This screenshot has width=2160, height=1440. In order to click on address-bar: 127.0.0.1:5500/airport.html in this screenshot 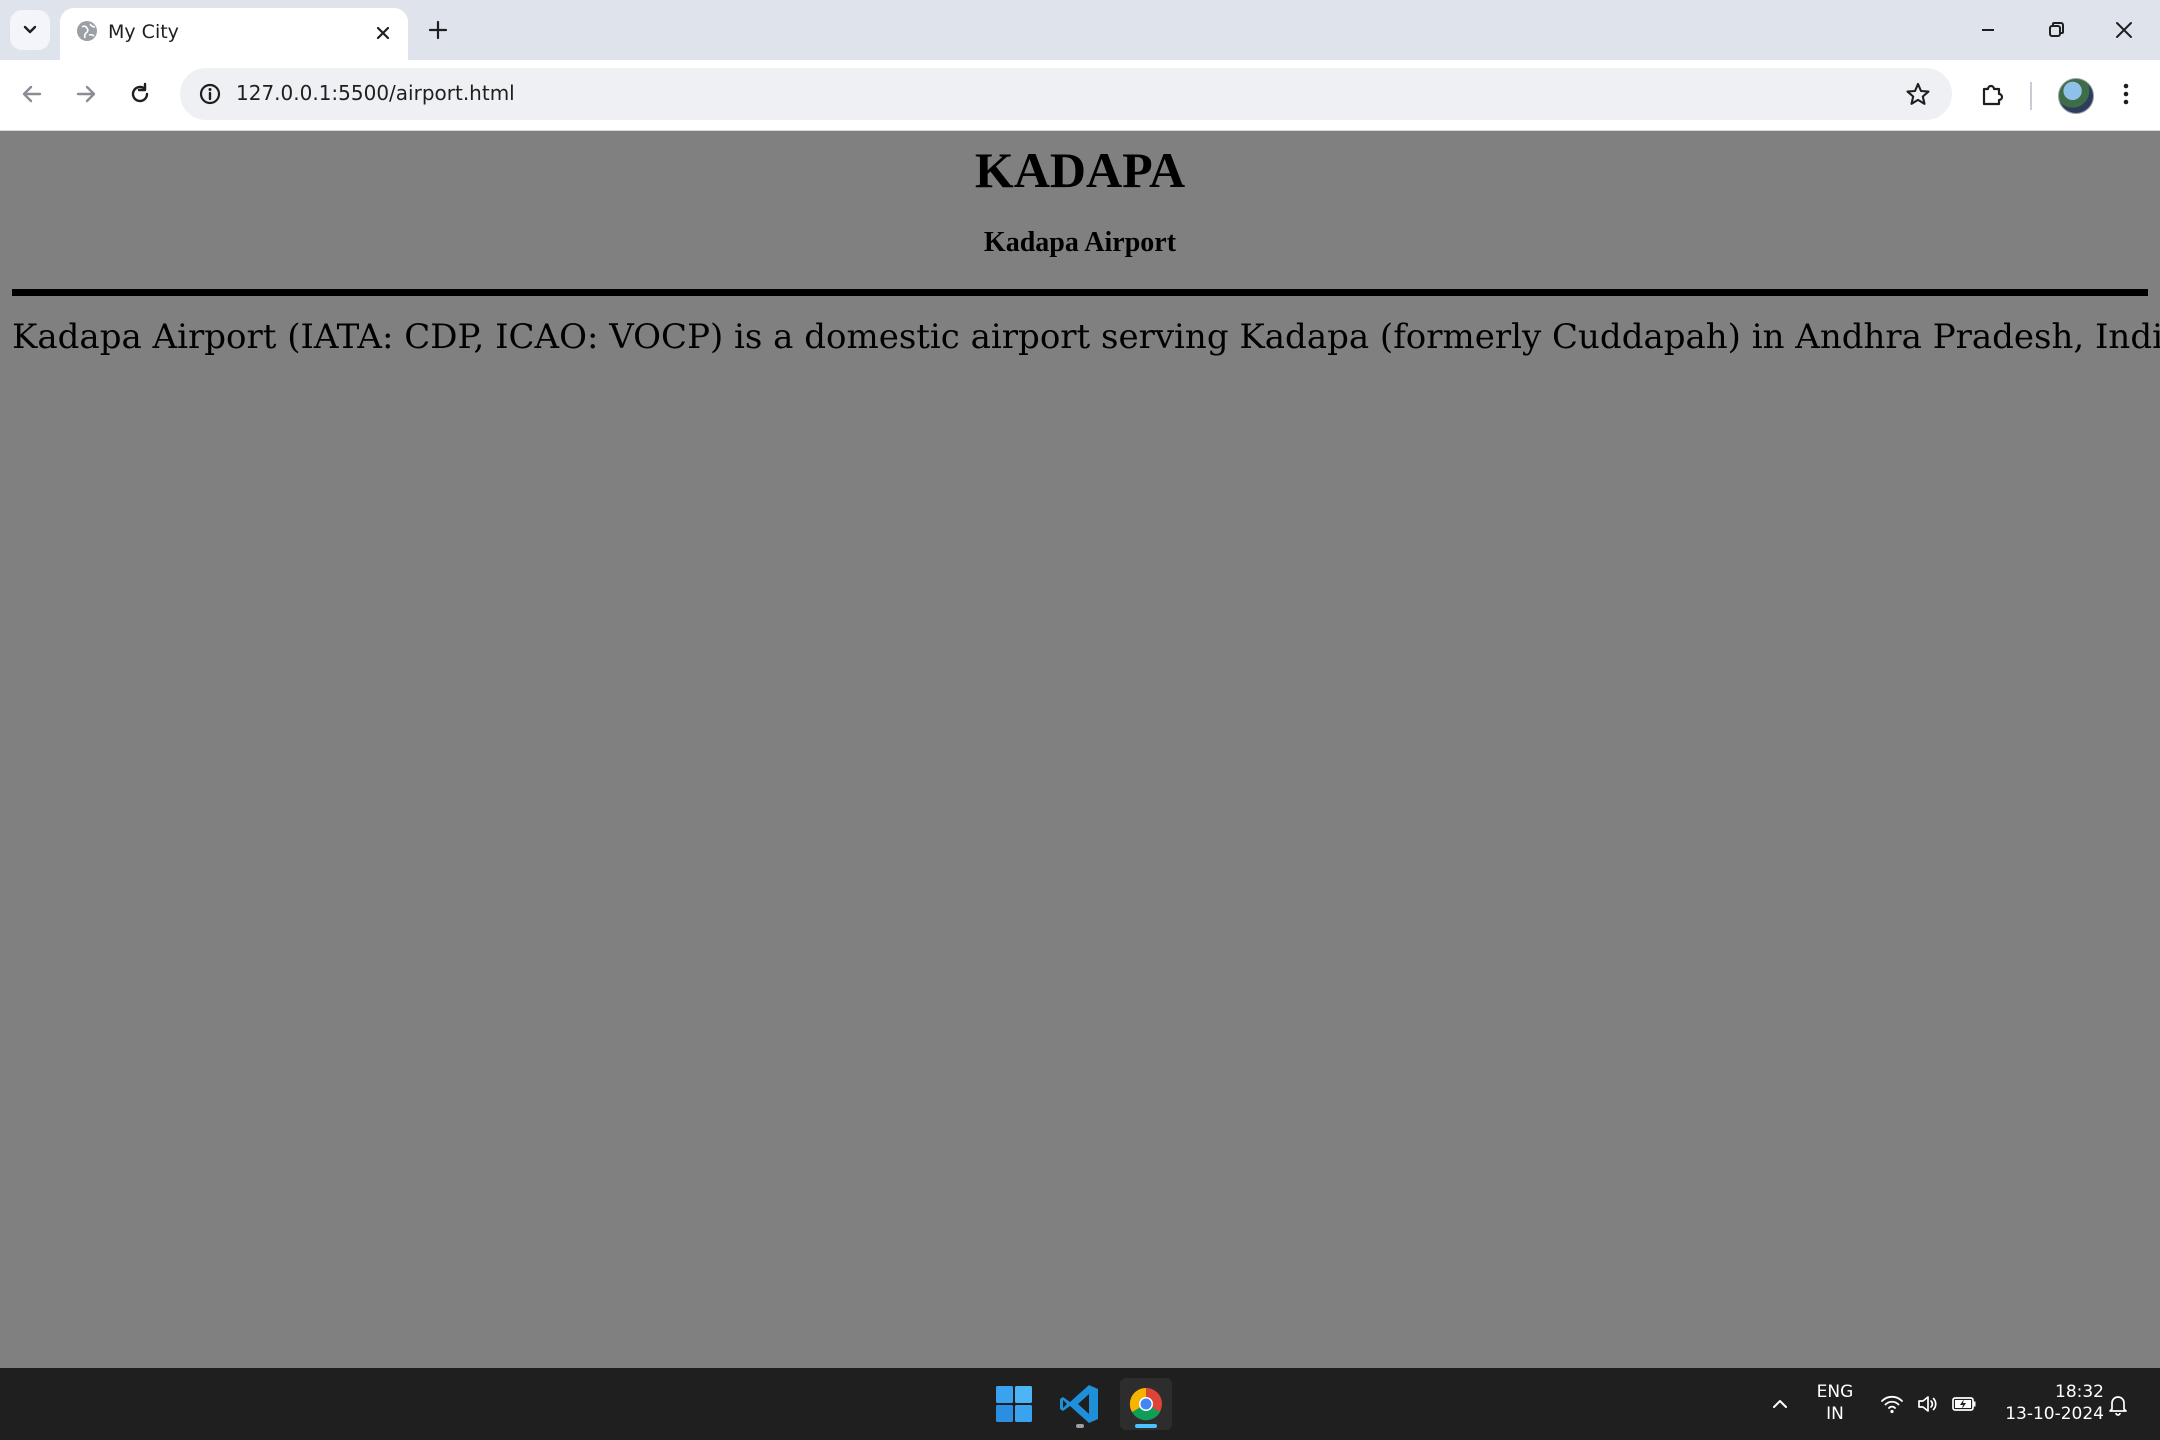, I will do `click(1066, 94)`.